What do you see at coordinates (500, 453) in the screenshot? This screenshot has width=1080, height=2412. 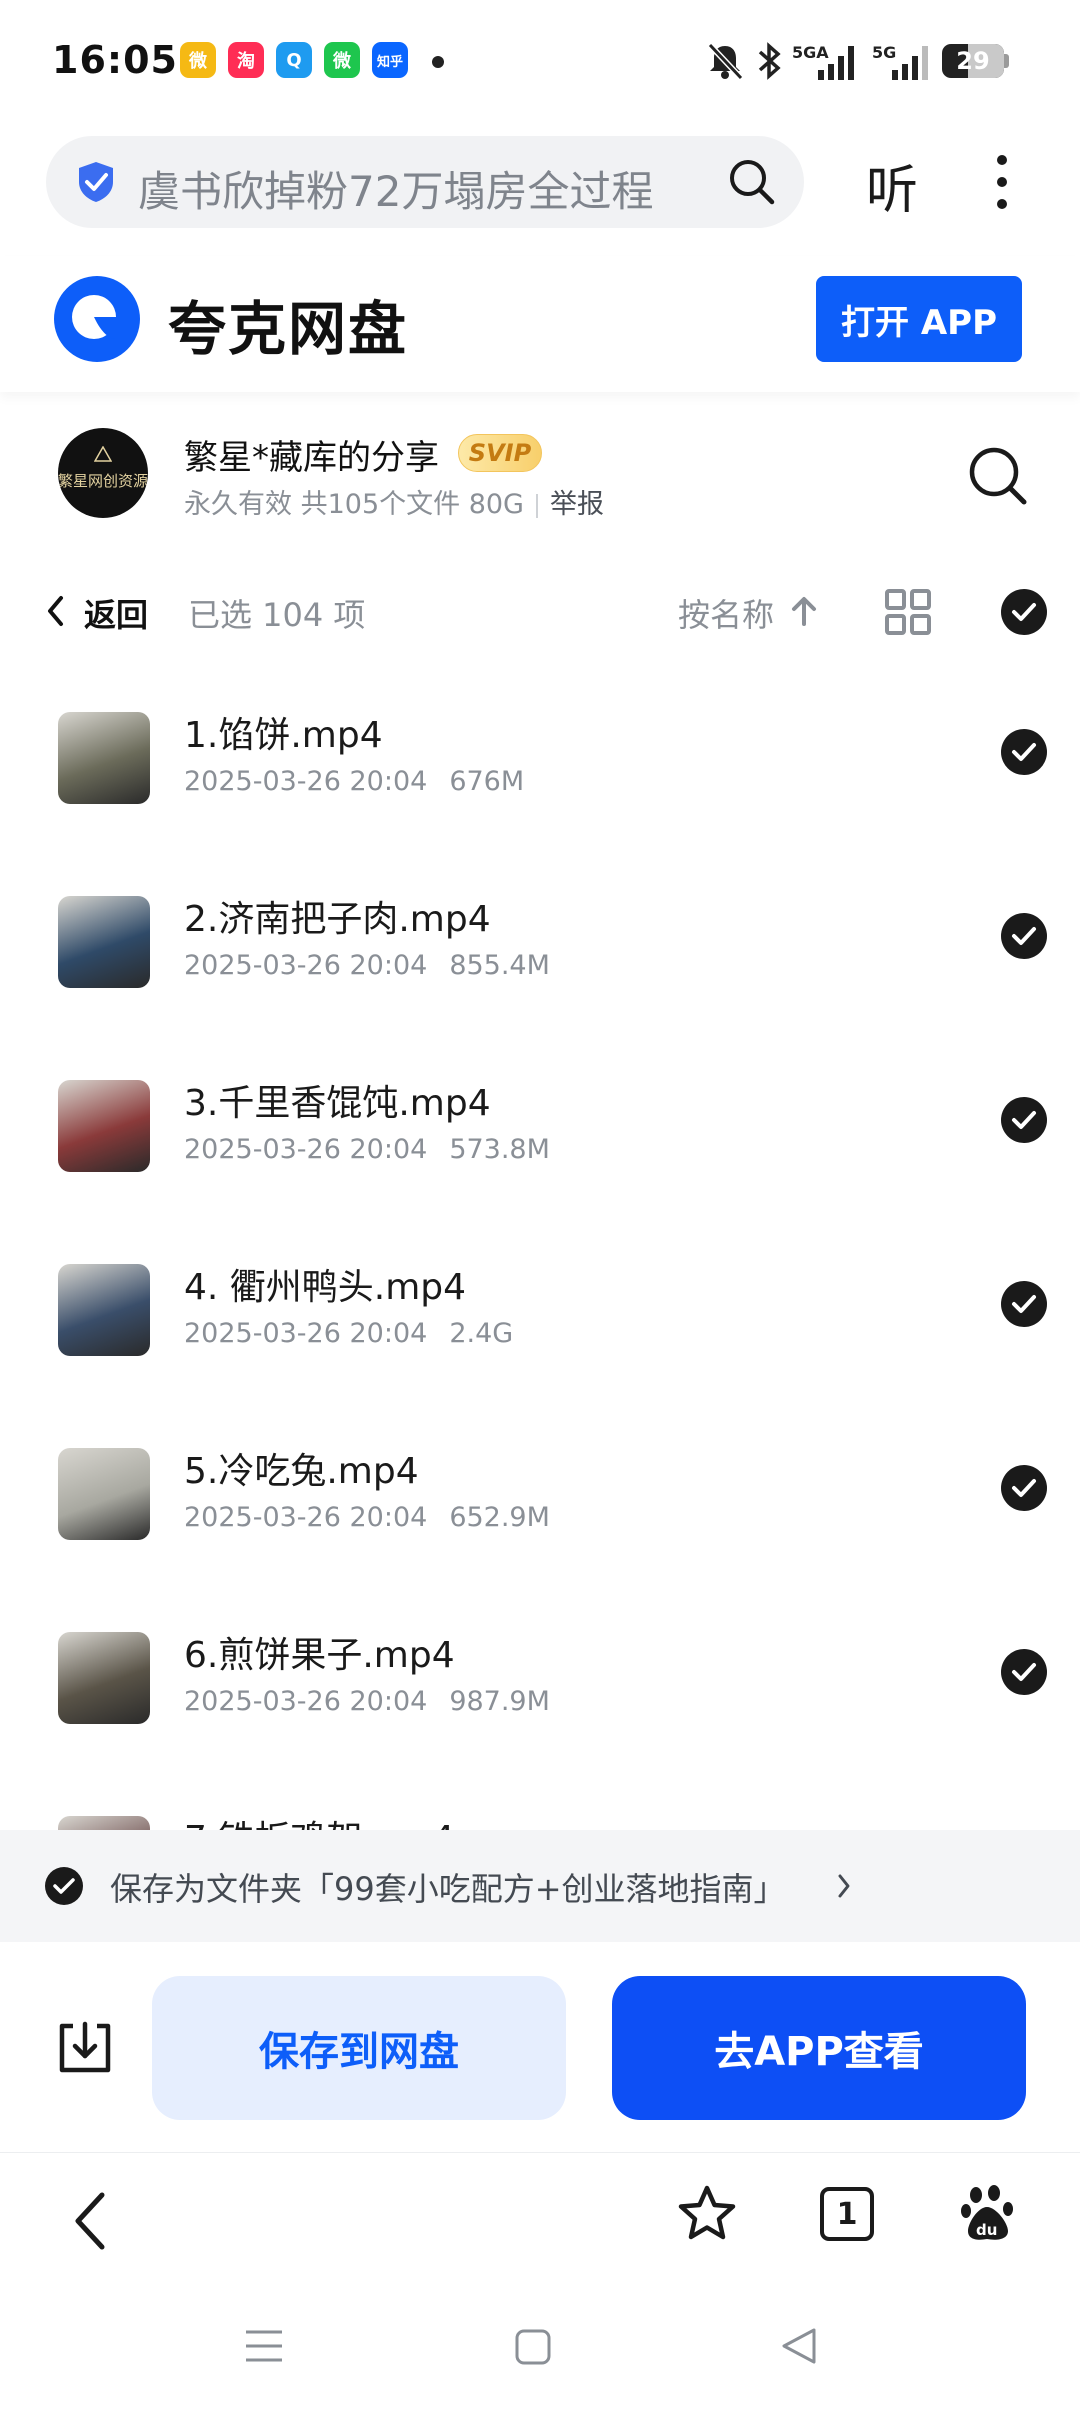 I see `svip-badge: SVIP` at bounding box center [500, 453].